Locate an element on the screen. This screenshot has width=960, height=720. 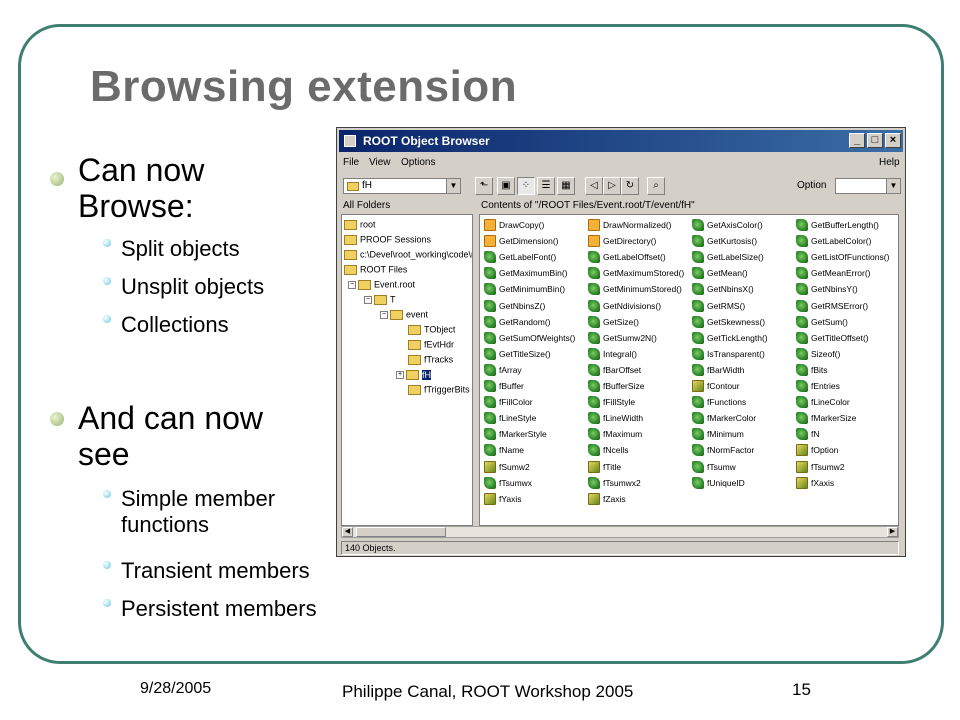
list-item: GetNbinsX() is located at coordinates (723, 290).